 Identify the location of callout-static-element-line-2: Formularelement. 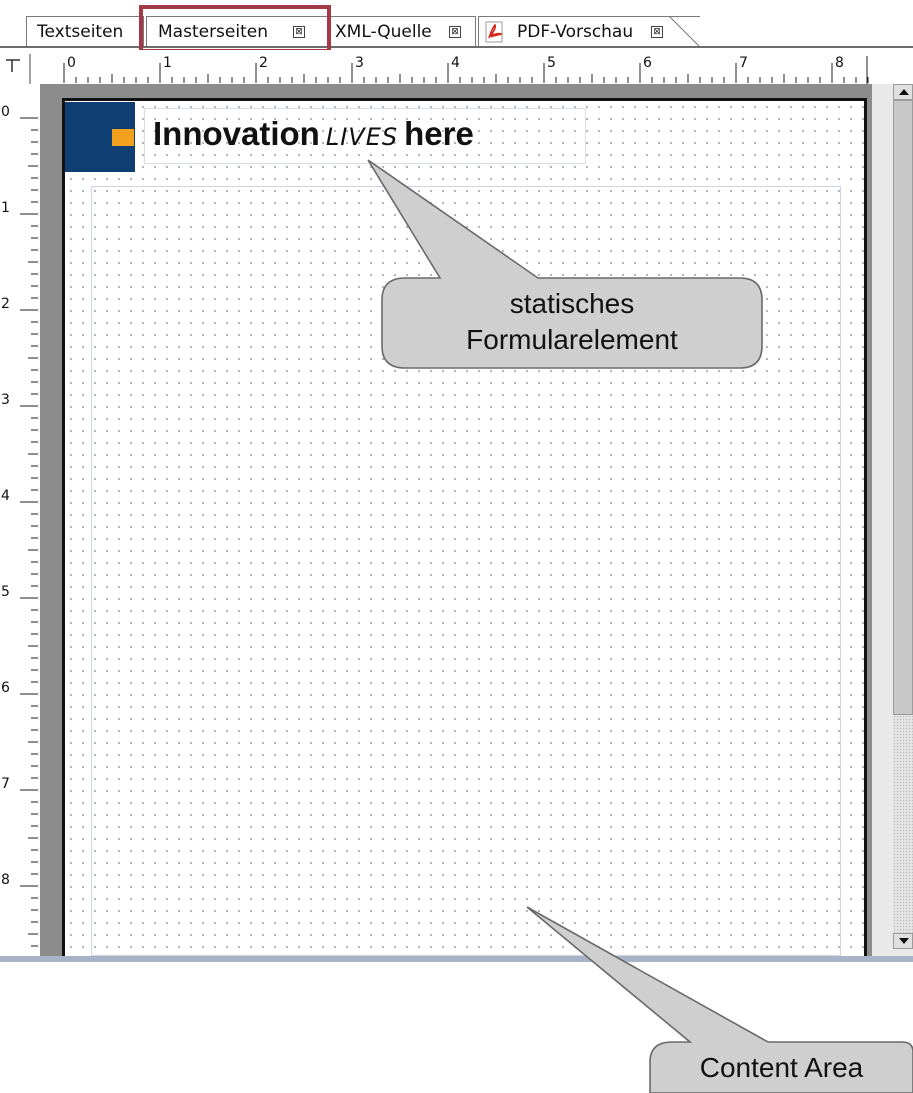
(572, 339).